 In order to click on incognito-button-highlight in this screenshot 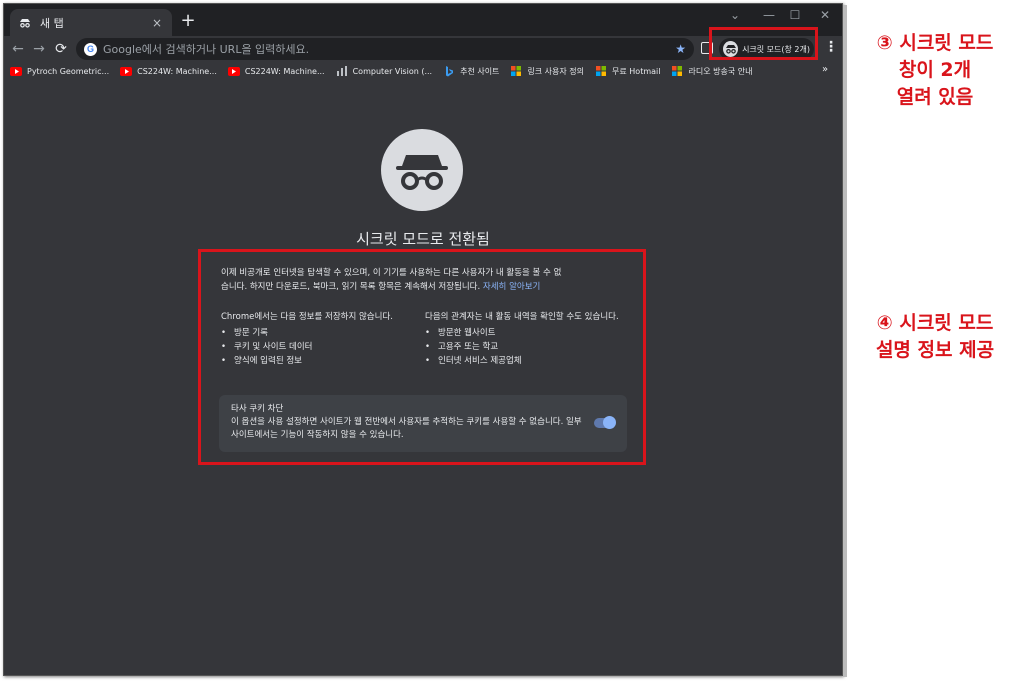, I will do `click(763, 43)`.